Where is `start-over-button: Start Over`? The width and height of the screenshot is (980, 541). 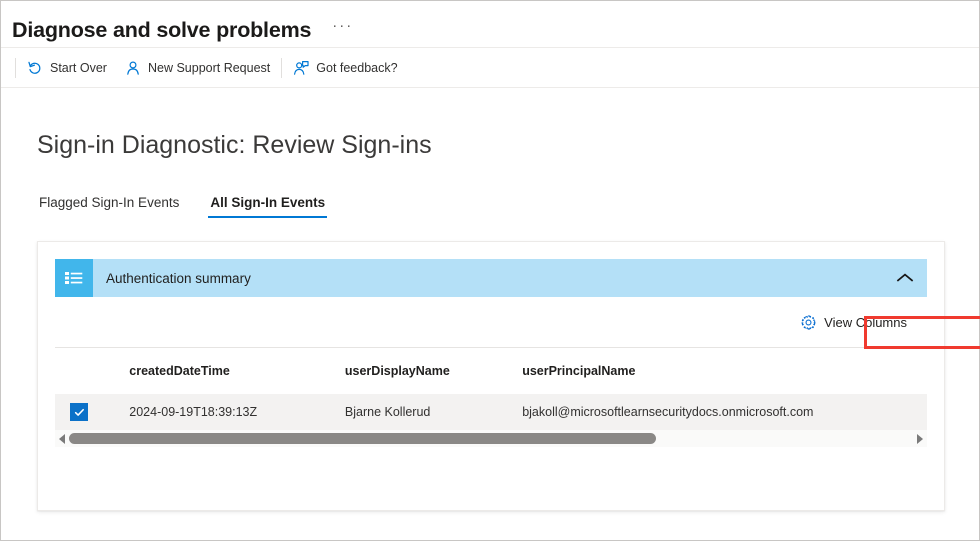 start-over-button: Start Over is located at coordinates (67, 68).